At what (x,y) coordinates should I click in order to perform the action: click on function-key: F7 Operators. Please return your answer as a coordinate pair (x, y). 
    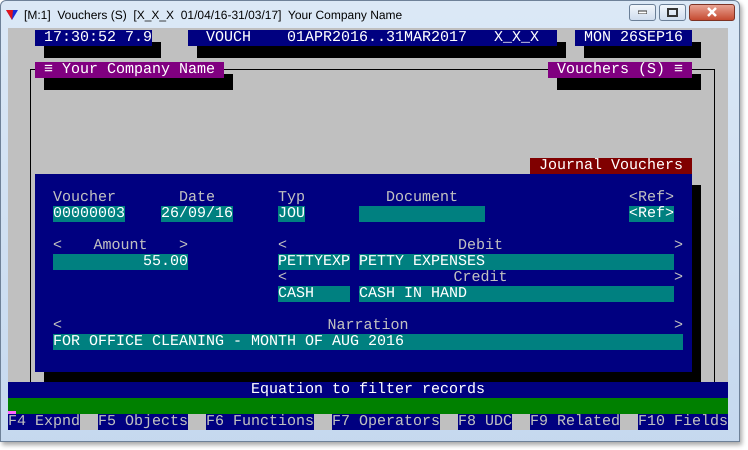
    Looking at the image, I should click on (386, 422).